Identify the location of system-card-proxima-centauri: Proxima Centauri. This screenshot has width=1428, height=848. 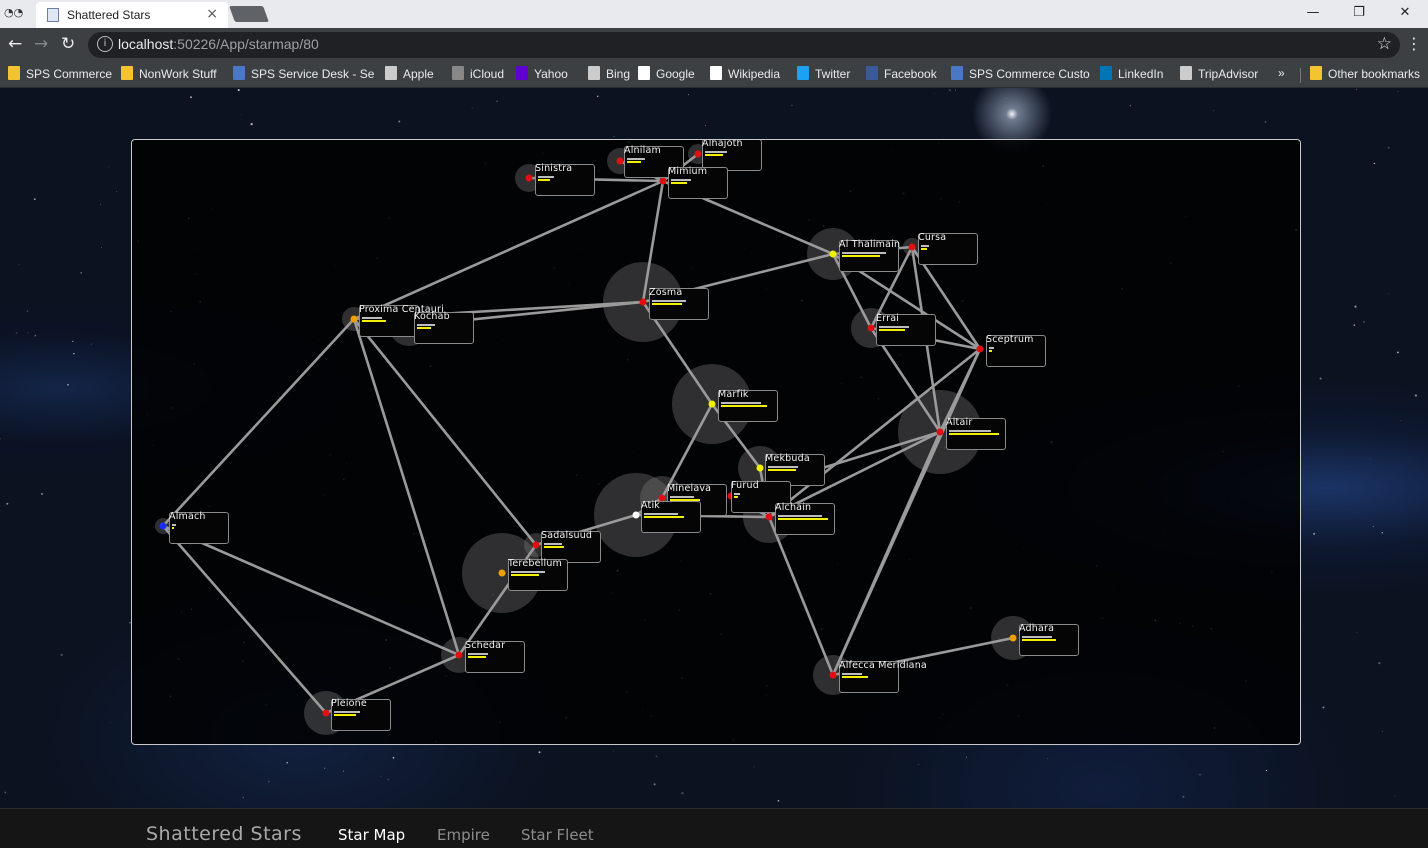
(401, 320).